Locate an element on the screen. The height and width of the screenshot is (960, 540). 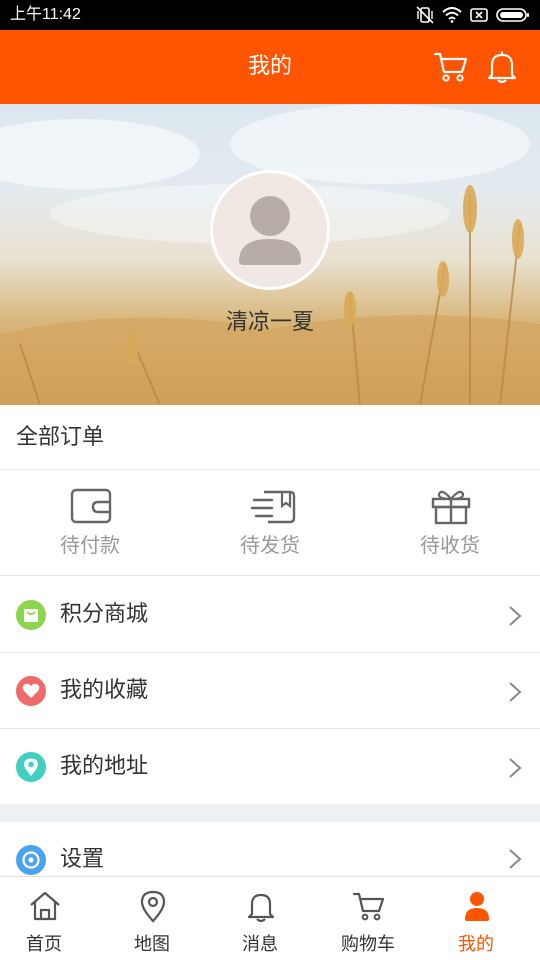
order-status-grid: 待付款 待发货 待收货 is located at coordinates (270, 523).